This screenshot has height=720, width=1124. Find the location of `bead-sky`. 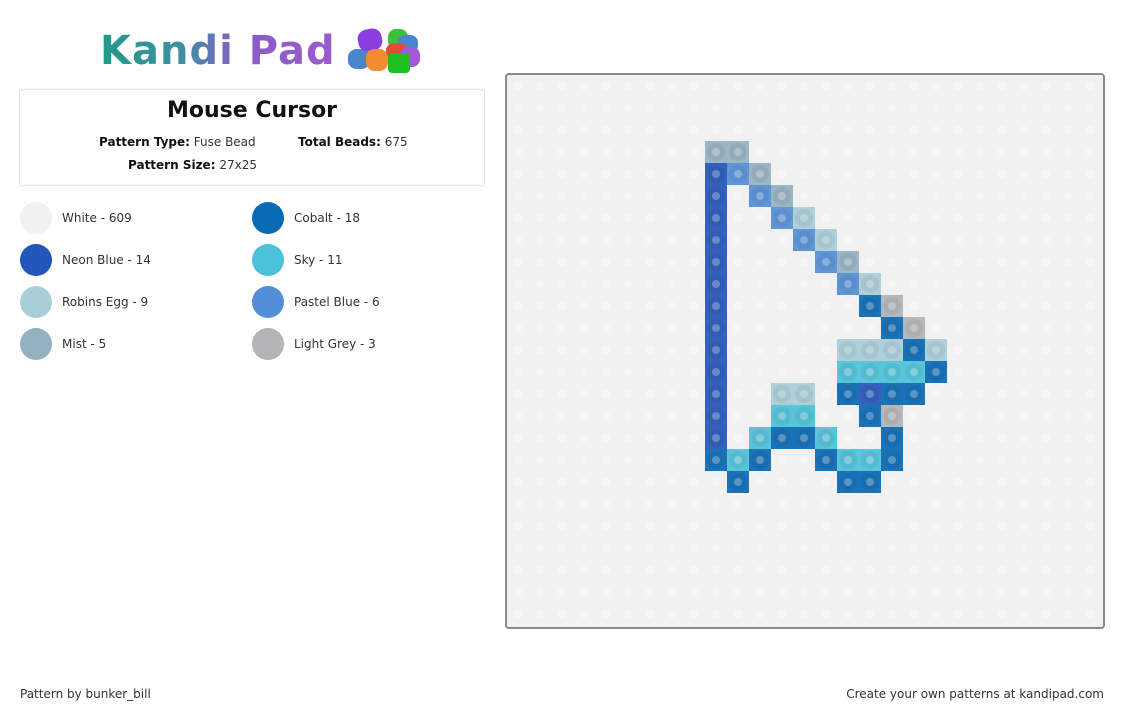

bead-sky is located at coordinates (892, 372).